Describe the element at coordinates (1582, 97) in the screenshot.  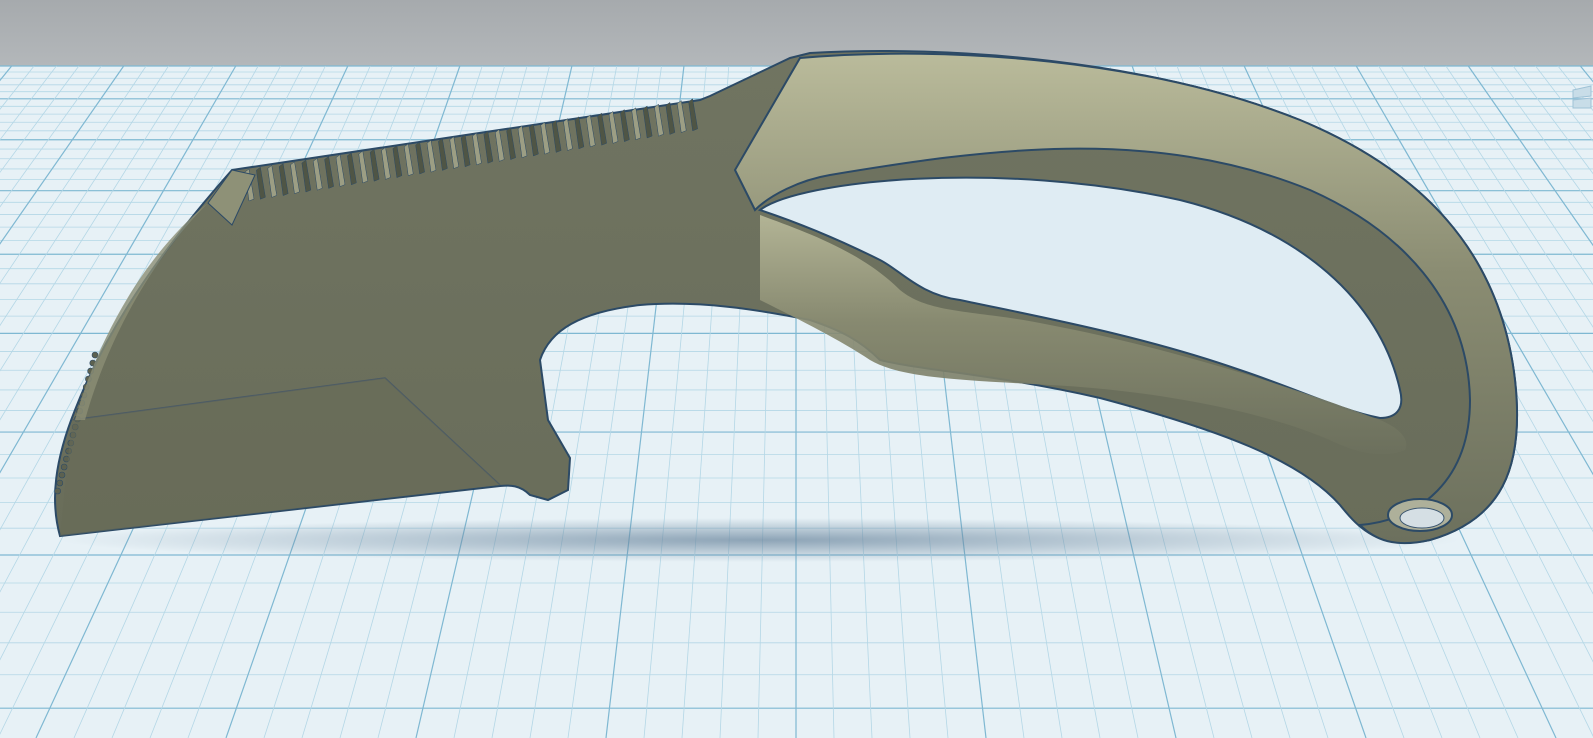
I see `view-cube-icon` at that location.